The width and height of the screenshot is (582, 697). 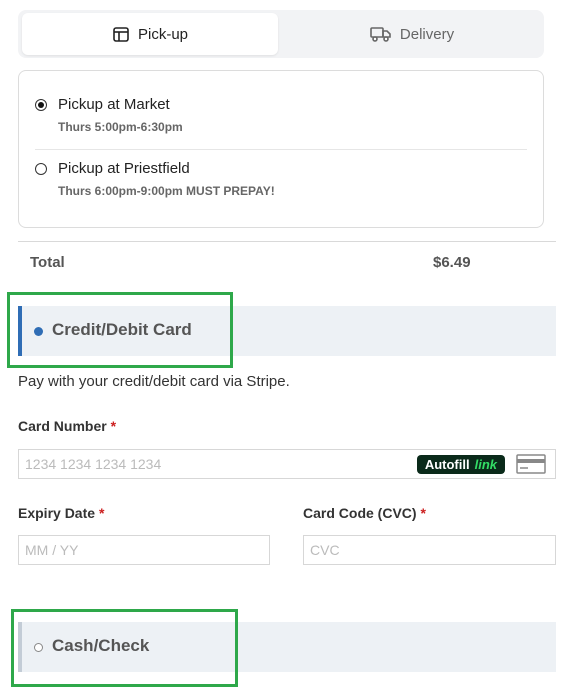 I want to click on card-number-input: 1234 1234 1234 1234 Autofill link, so click(x=287, y=464).